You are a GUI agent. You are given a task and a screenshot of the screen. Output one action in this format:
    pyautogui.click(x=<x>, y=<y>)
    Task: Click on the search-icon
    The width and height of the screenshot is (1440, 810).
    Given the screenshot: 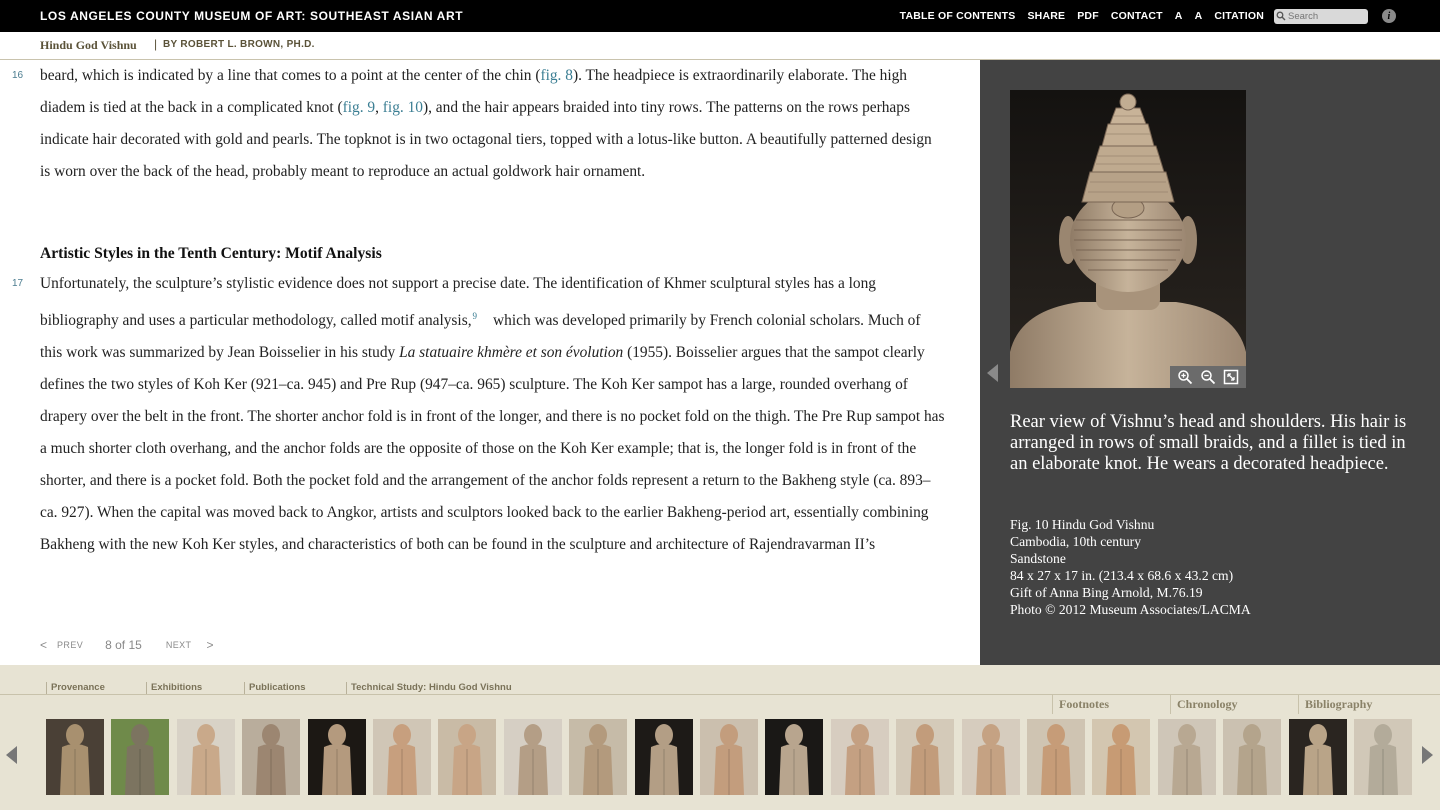 What is the action you would take?
    pyautogui.click(x=1281, y=16)
    